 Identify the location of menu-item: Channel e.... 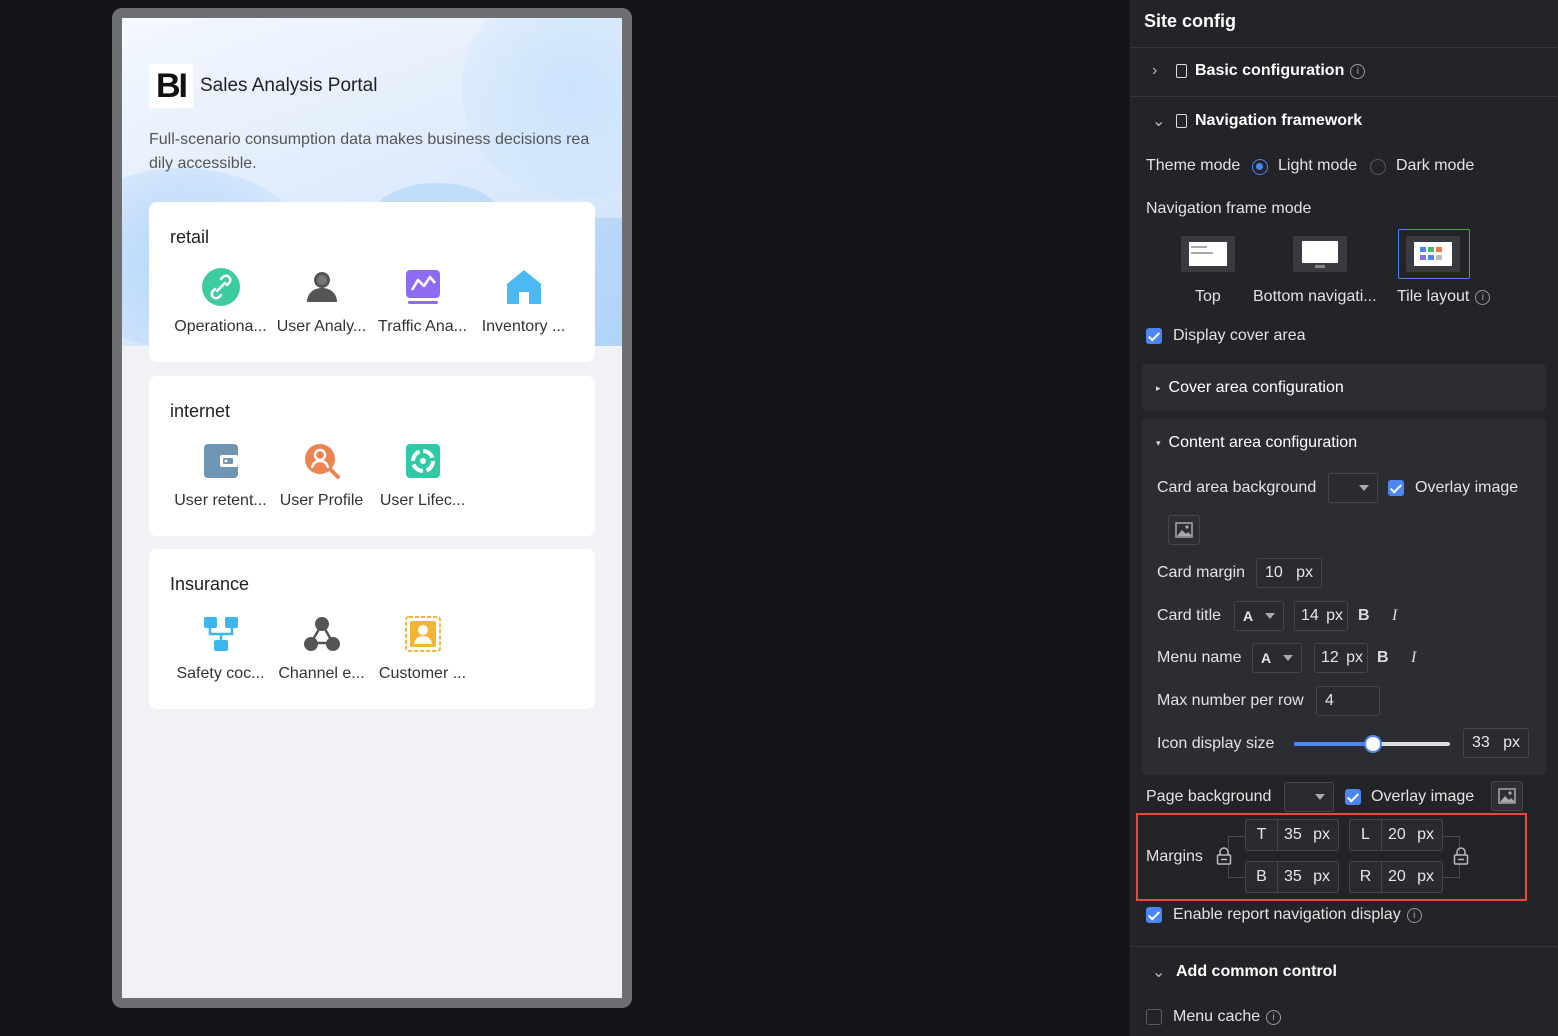
(321, 650).